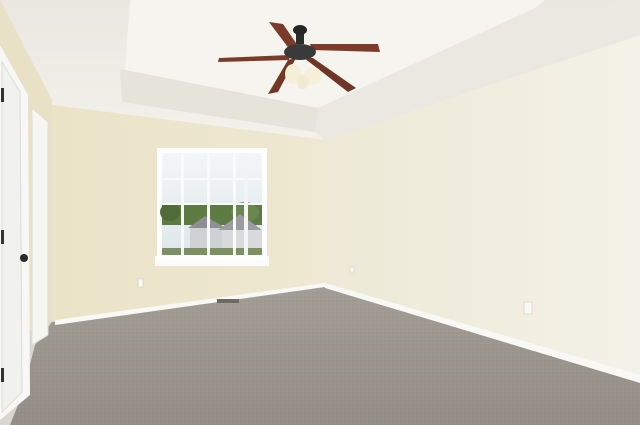 The image size is (640, 425). Describe the element at coordinates (24, 258) in the screenshot. I see `door-knob-icon` at that location.